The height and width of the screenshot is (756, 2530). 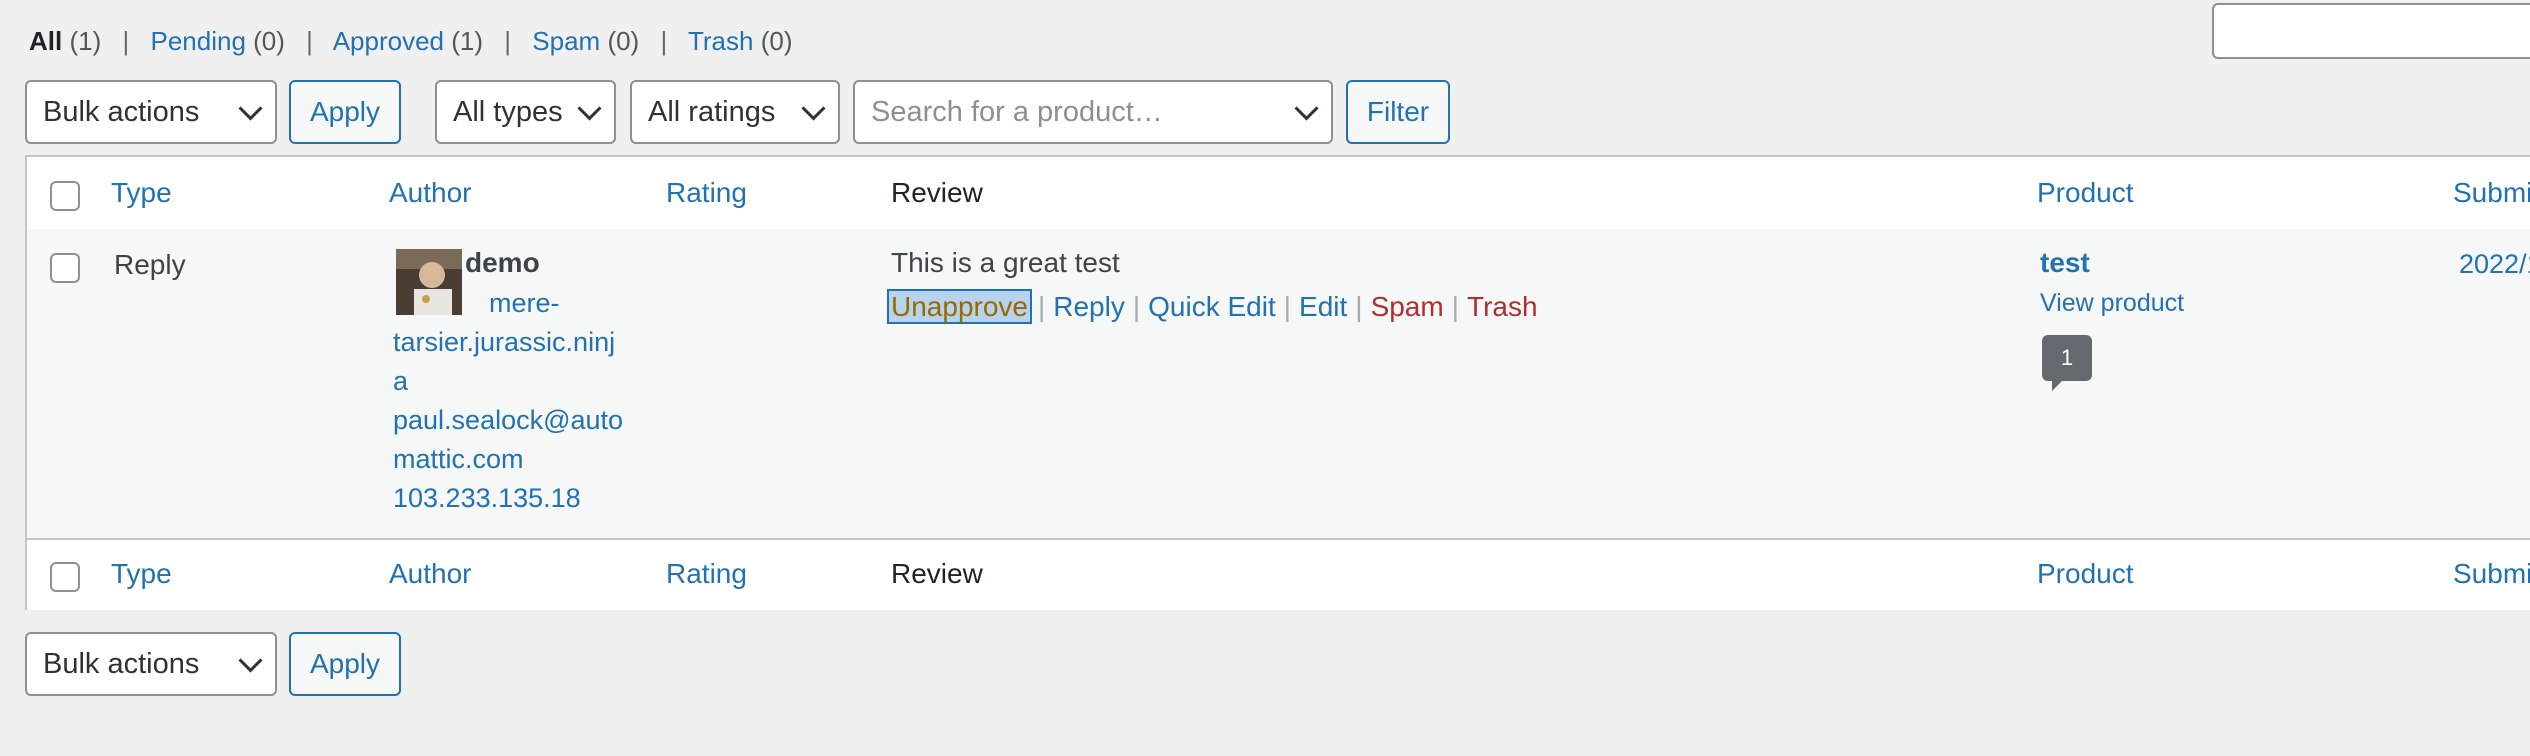 I want to click on column-author-footer: Author, so click(x=430, y=574).